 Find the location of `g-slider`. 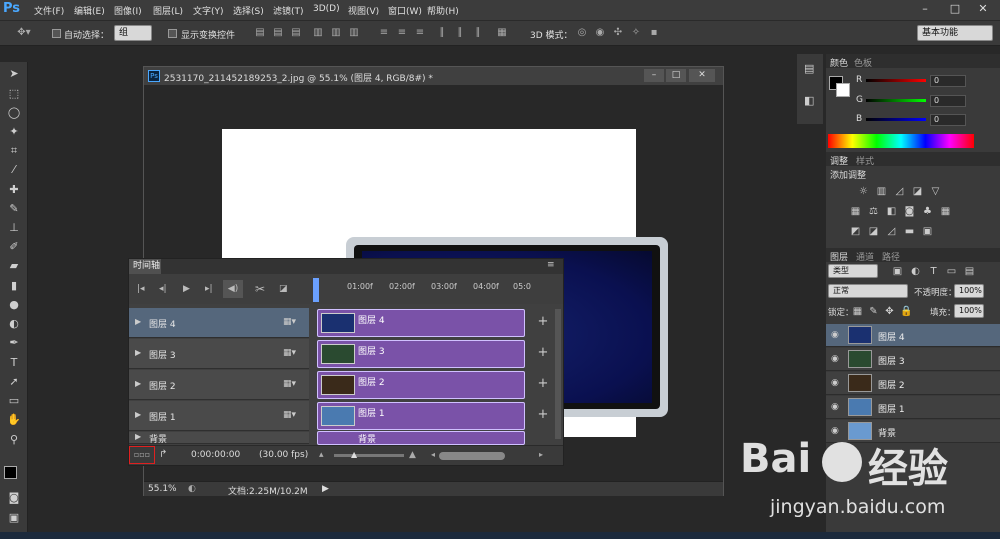

g-slider is located at coordinates (896, 100).